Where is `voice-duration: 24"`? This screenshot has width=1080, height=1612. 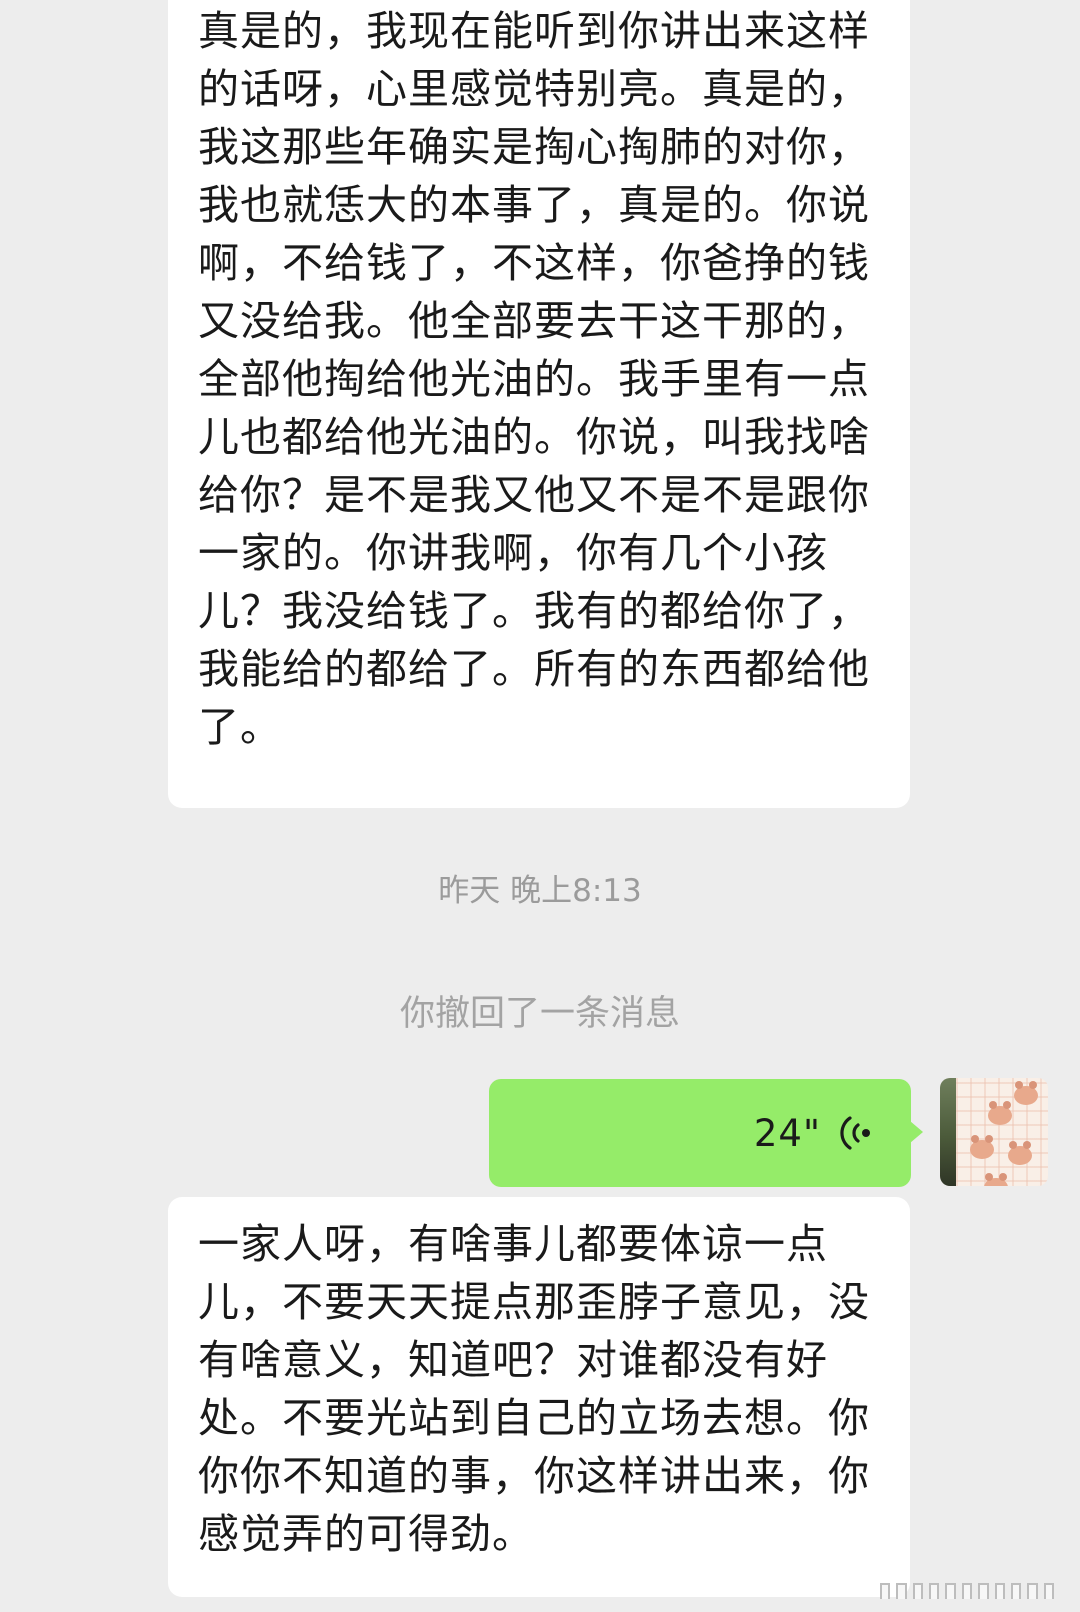 voice-duration: 24" is located at coordinates (787, 1133).